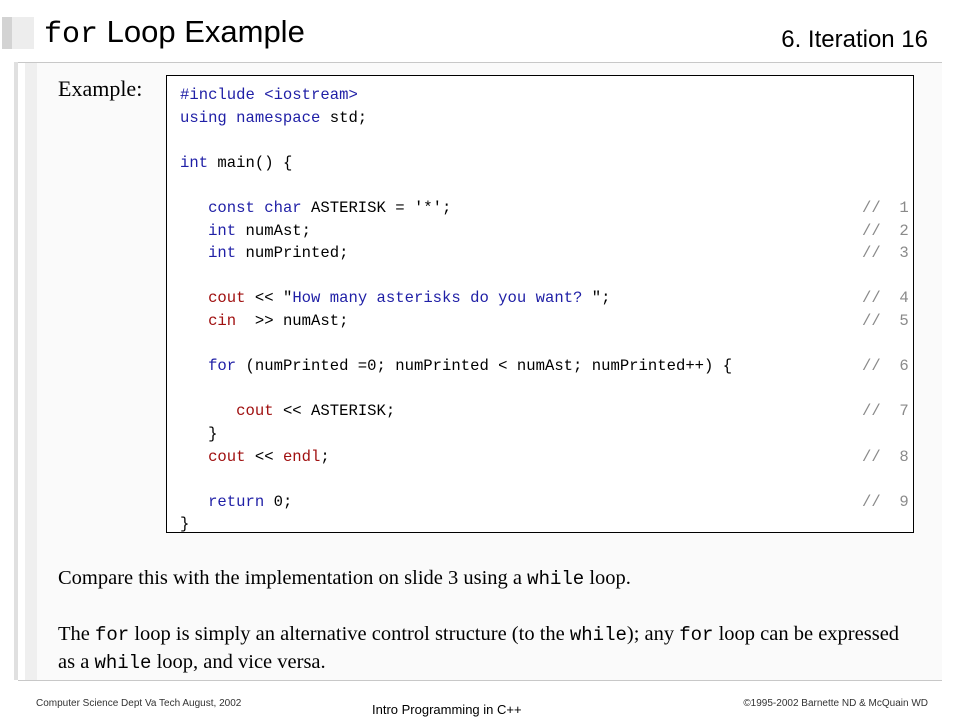  What do you see at coordinates (292, 253) in the screenshot?
I see `code-token: numPrinted;` at bounding box center [292, 253].